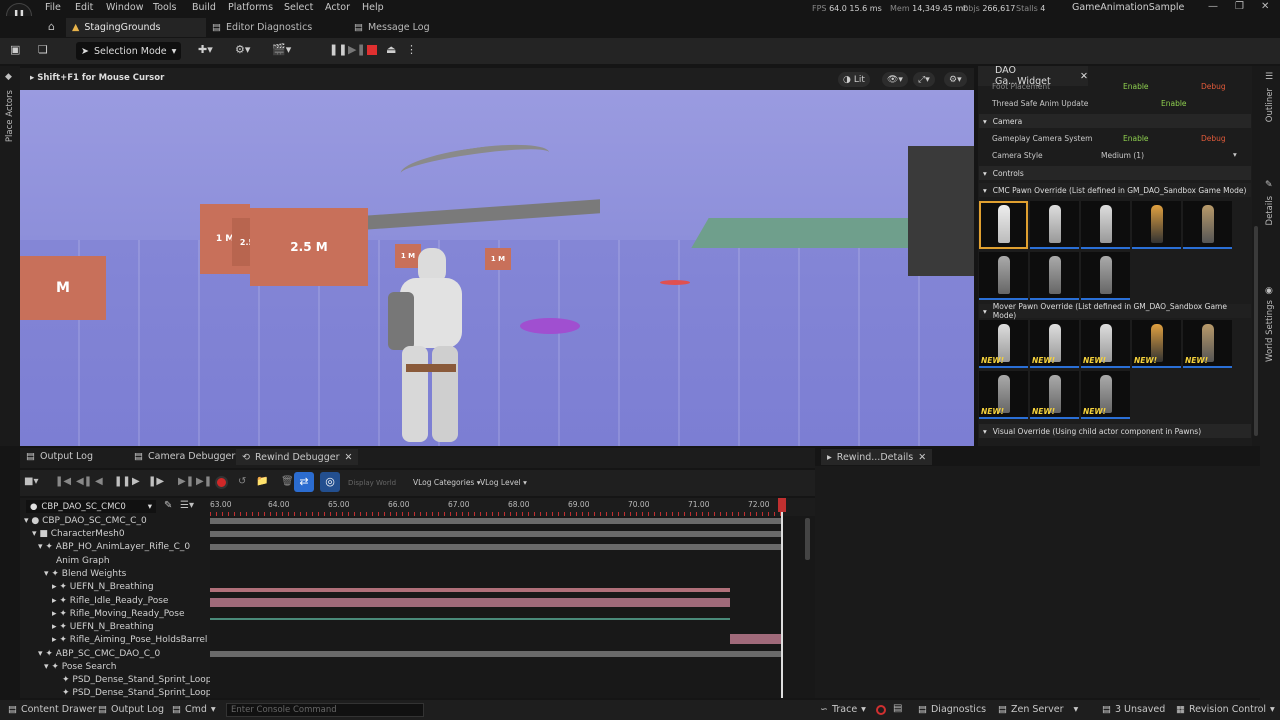 This screenshot has height=720, width=1280. Describe the element at coordinates (1136, 86) in the screenshot. I see `foot-placement-enable: Enable` at that location.